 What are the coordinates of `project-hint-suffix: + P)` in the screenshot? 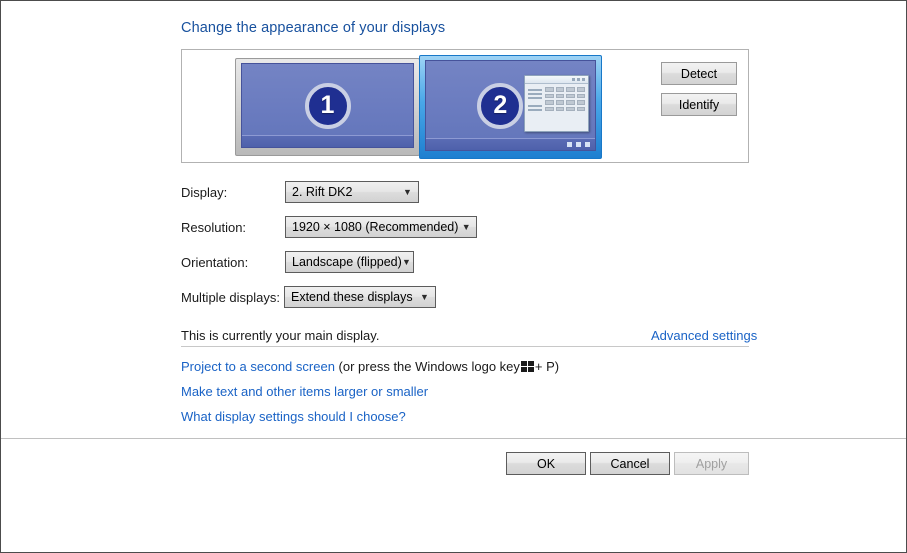 It's located at (547, 366).